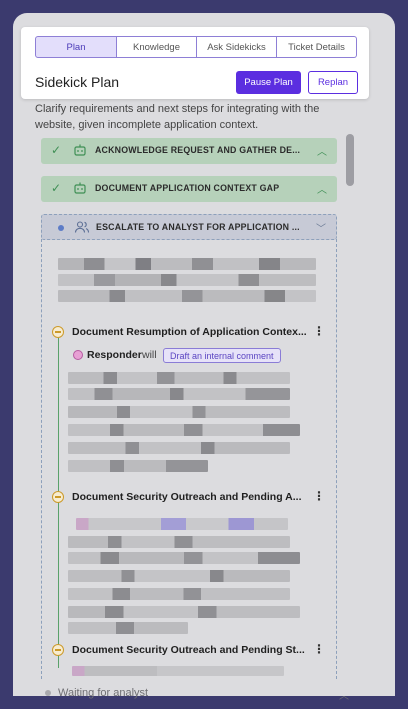  What do you see at coordinates (77, 82) in the screenshot?
I see `page-title: Sidekick Plan` at bounding box center [77, 82].